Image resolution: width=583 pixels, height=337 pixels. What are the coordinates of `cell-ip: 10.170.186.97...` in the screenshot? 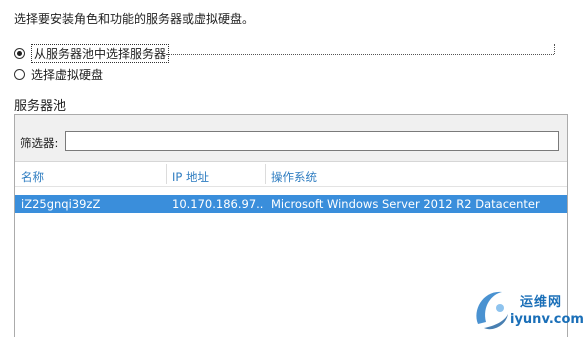 It's located at (218, 204).